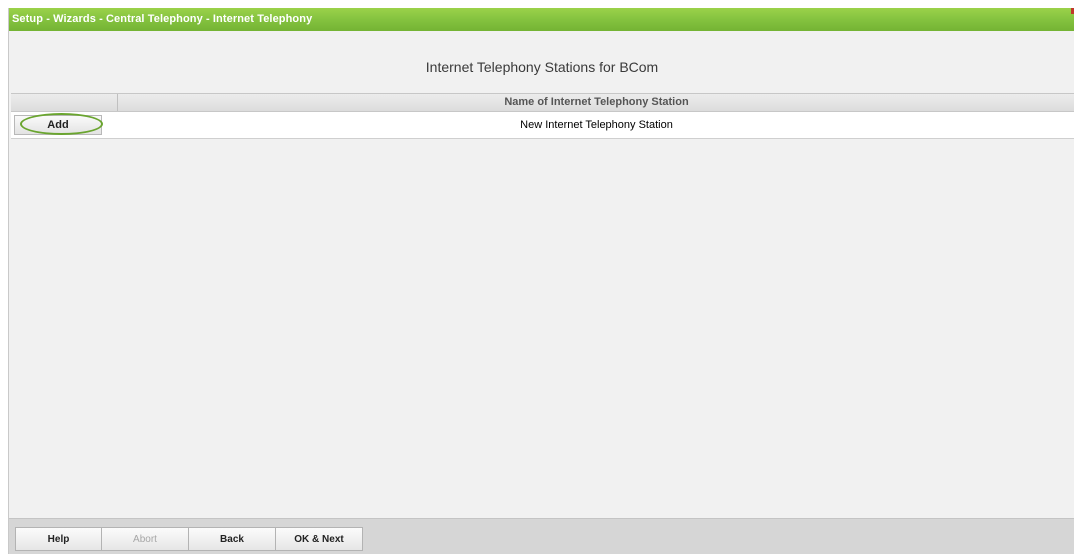  I want to click on ok-next-button: OK & Next, so click(319, 539).